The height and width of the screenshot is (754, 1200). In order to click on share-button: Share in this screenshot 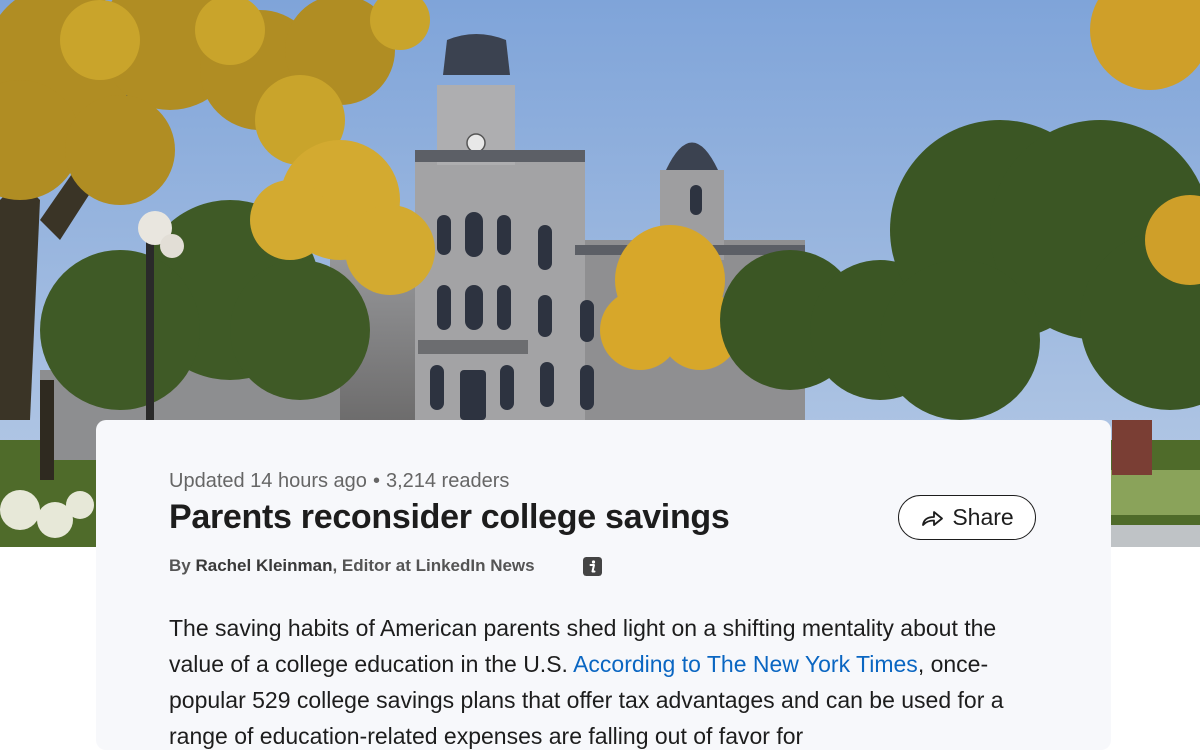, I will do `click(967, 517)`.